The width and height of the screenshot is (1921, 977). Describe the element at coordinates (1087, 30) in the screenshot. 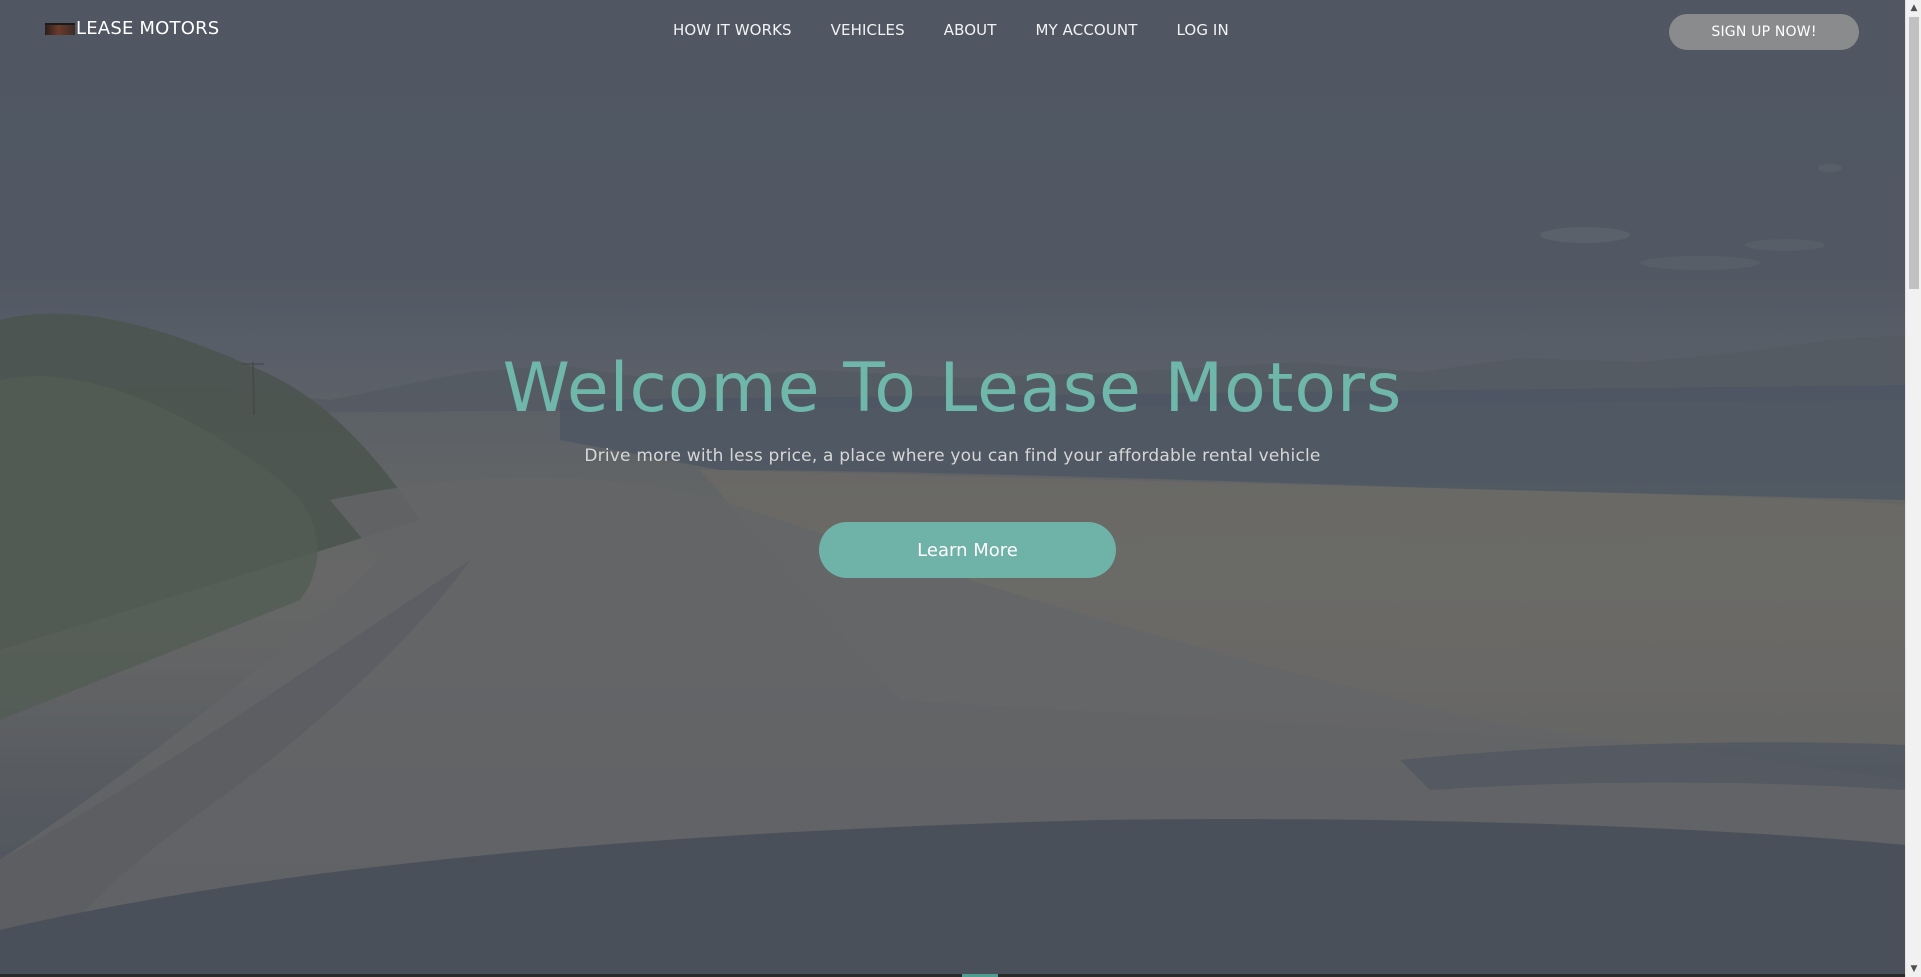

I see `nav-link-my-account: MY ACCOUNT` at that location.